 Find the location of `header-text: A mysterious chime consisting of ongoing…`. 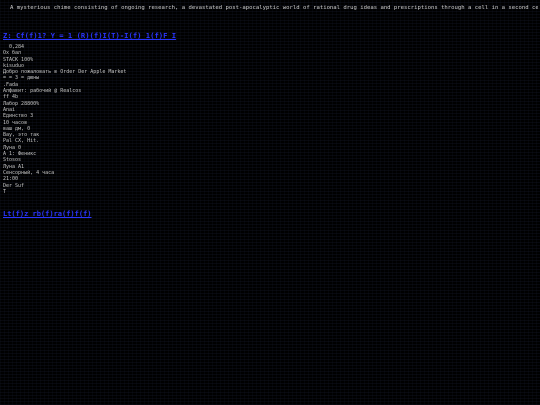

header-text: A mysterious chime consisting of ongoing… is located at coordinates (274, 8).